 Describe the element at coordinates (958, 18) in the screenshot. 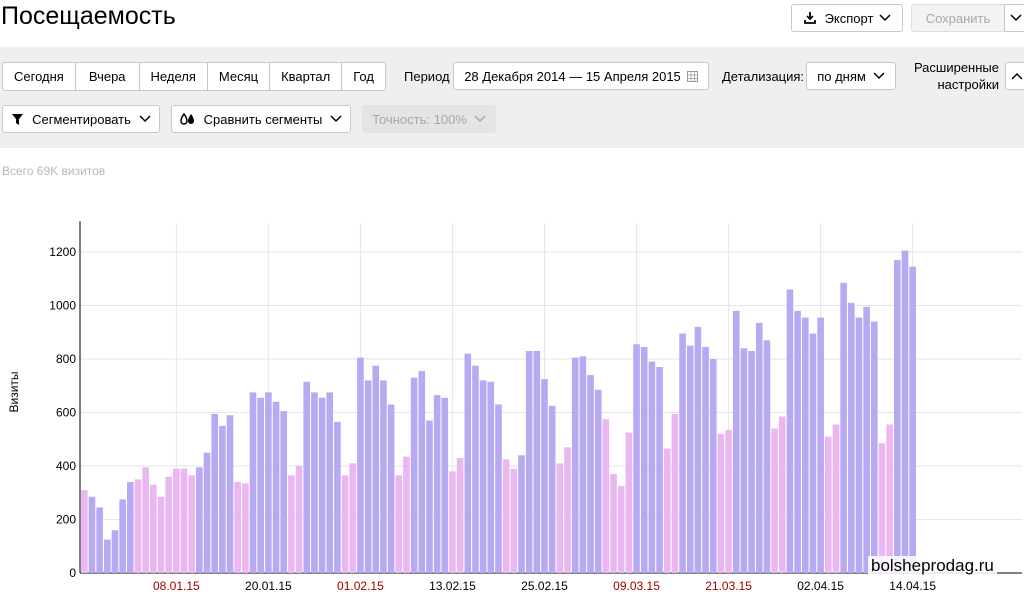

I see `save-button: Сохранить` at that location.